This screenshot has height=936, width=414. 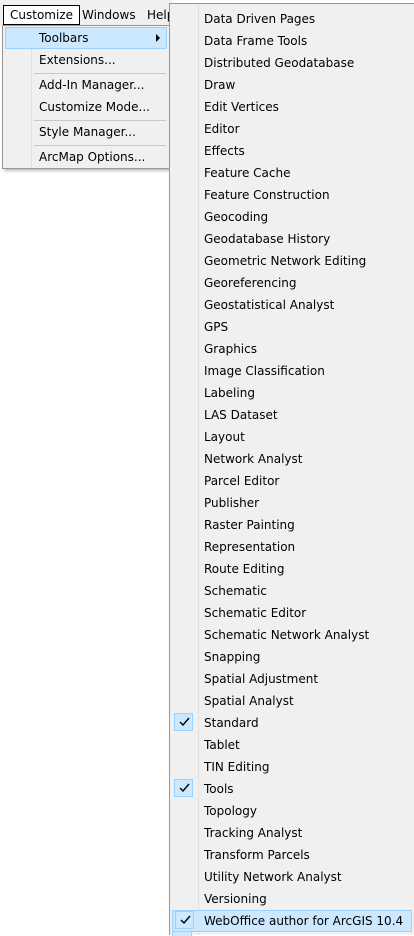 I want to click on toolbar-item-label: Network Analyst, so click(x=253, y=459).